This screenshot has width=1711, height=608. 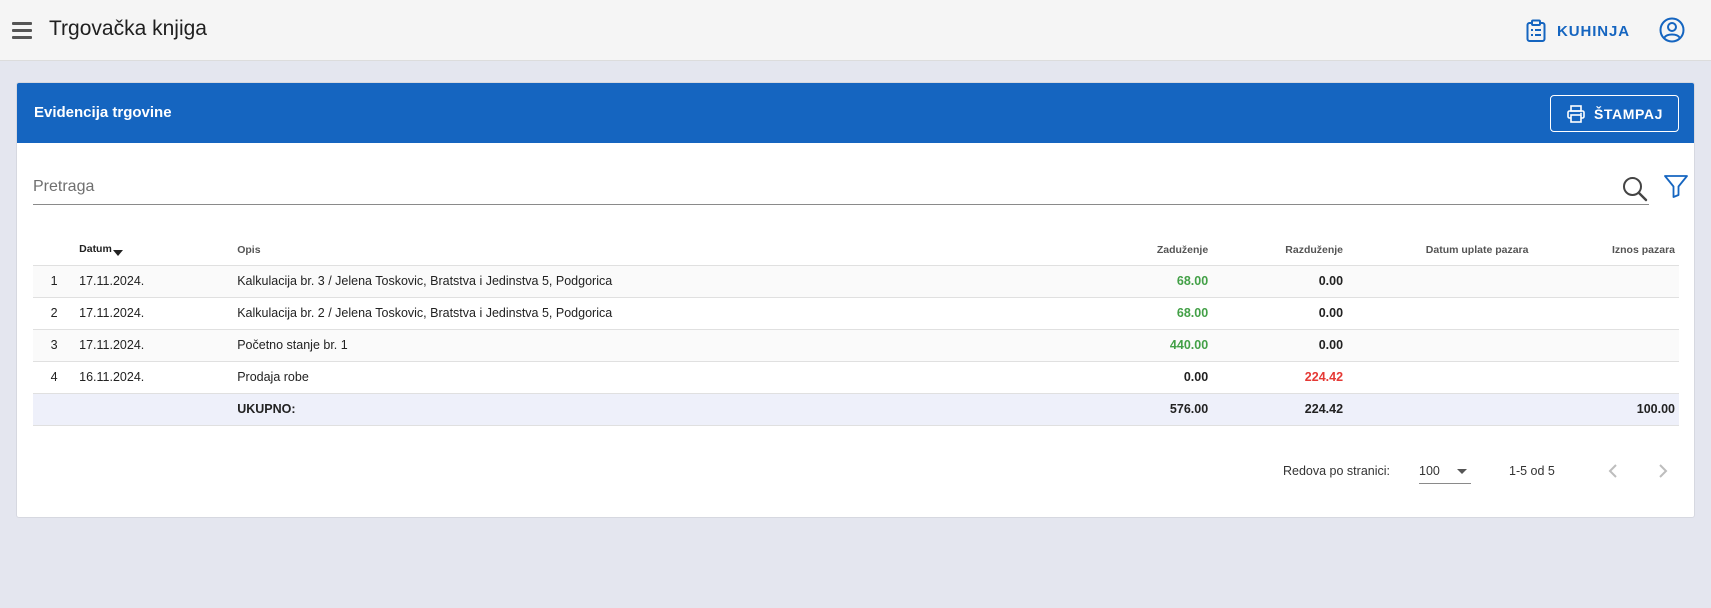 I want to click on col-header-datum: Datum, so click(x=154, y=250).